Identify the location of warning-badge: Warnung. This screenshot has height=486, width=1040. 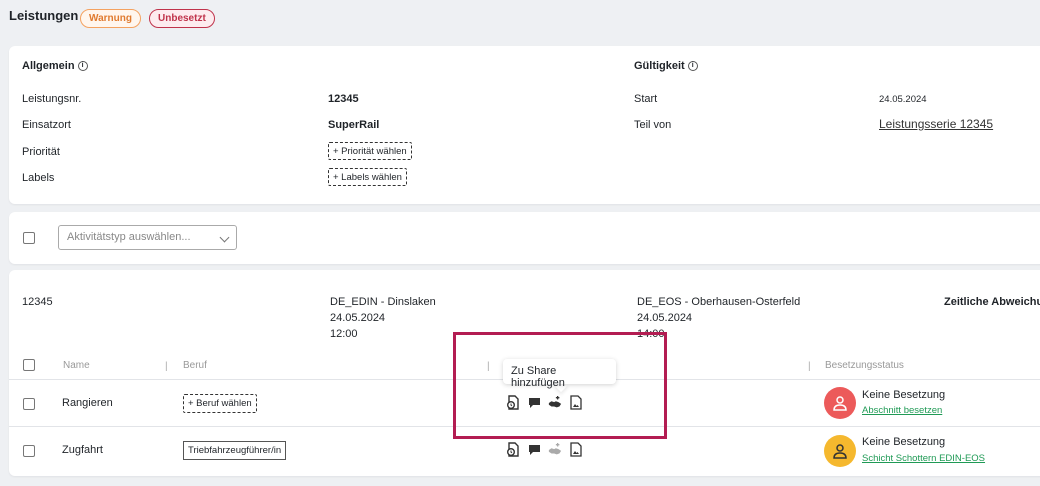
(110, 18).